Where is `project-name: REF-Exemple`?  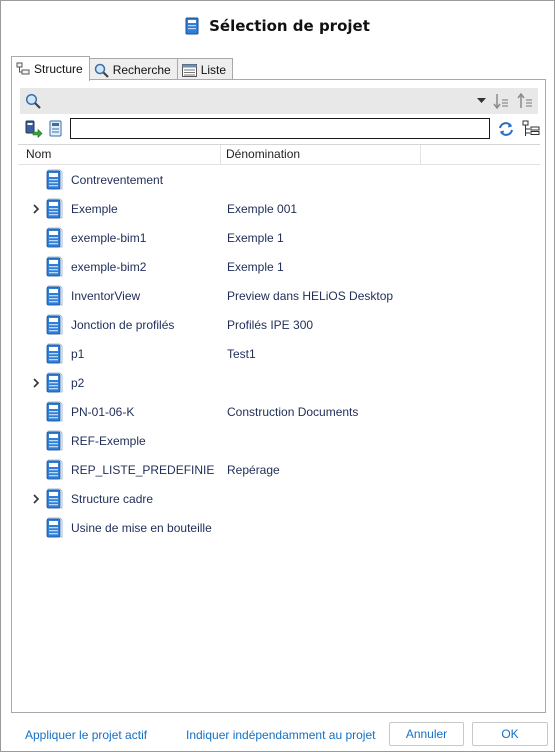
project-name: REF-Exemple is located at coordinates (108, 441).